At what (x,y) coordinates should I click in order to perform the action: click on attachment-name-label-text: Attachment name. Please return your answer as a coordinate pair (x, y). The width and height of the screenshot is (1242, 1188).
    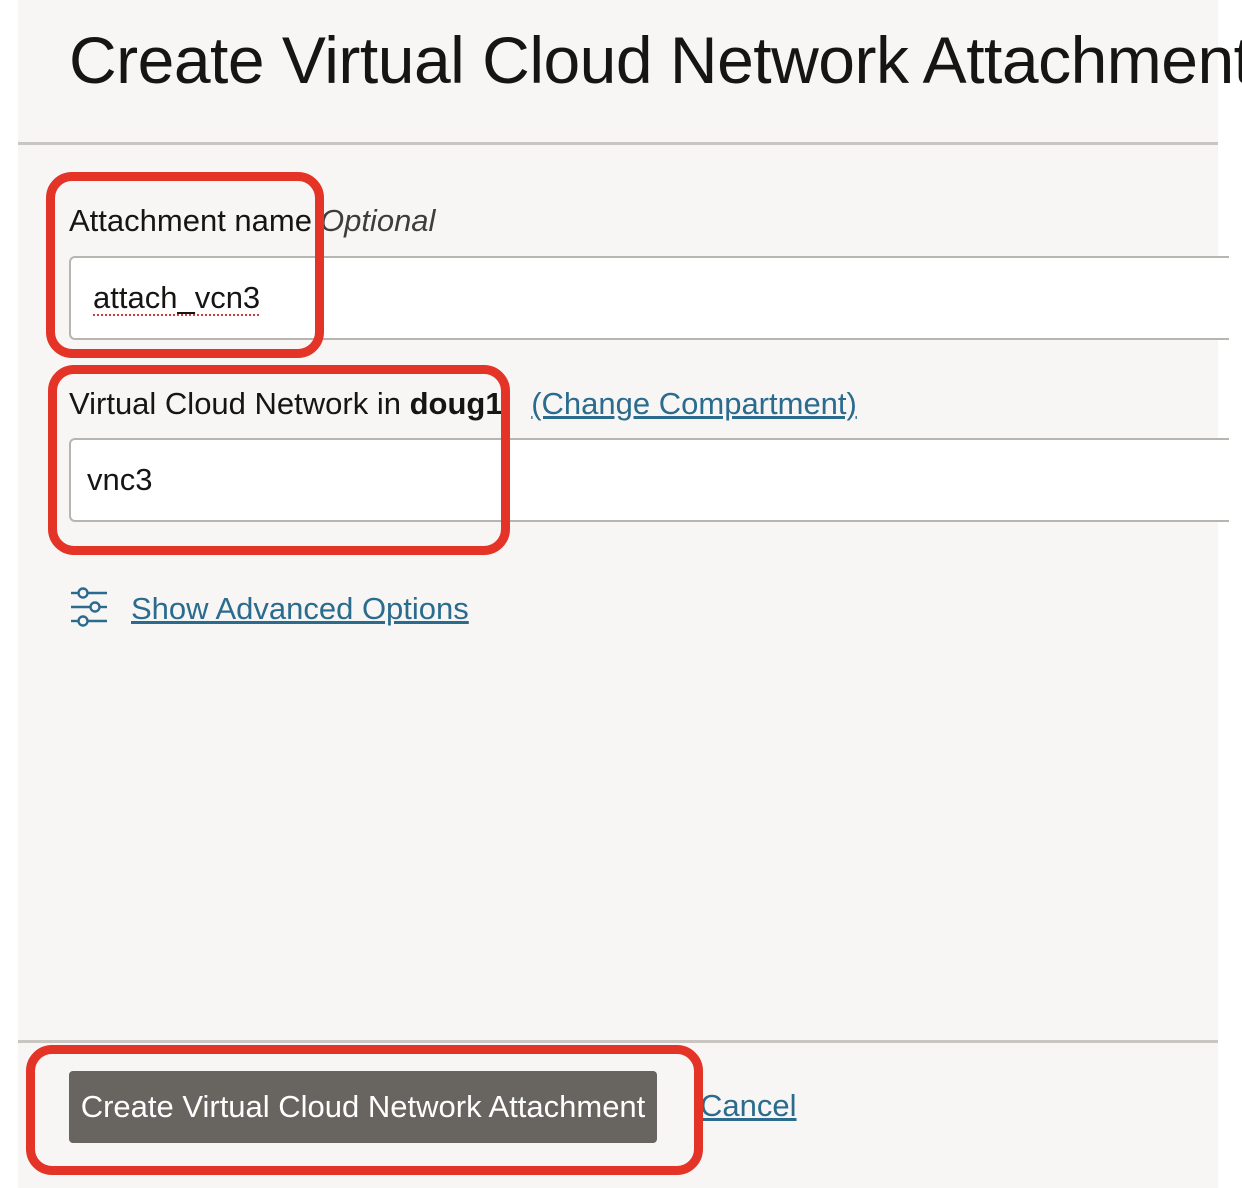
    Looking at the image, I should click on (190, 220).